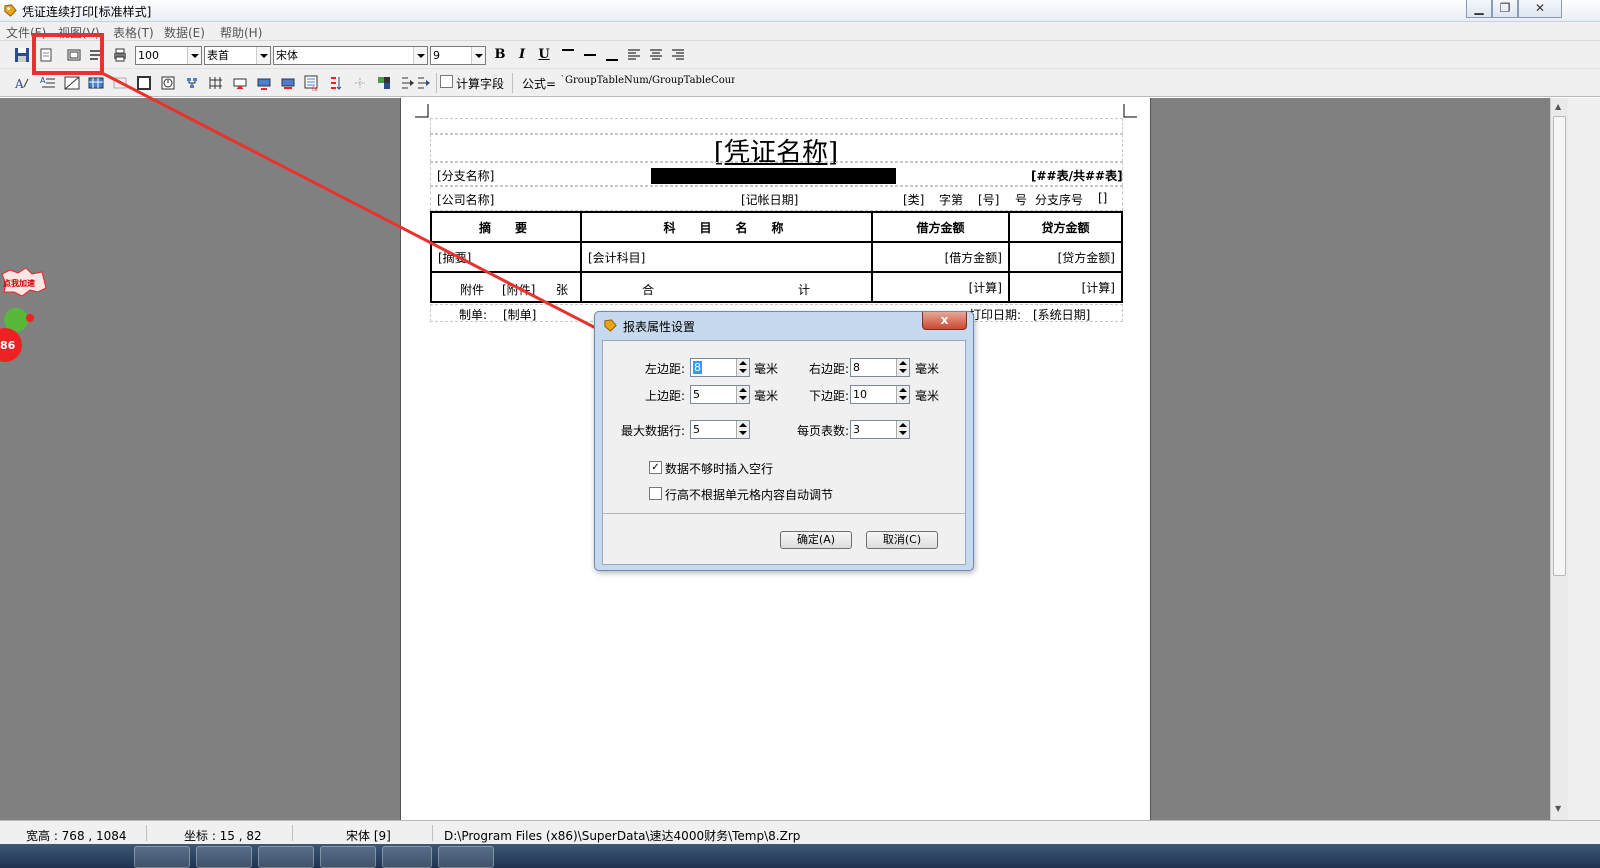 The image size is (1600, 868). What do you see at coordinates (647, 80) in the screenshot?
I see `formula-input: `GroupTableNum/GroupTableCoun` at bounding box center [647, 80].